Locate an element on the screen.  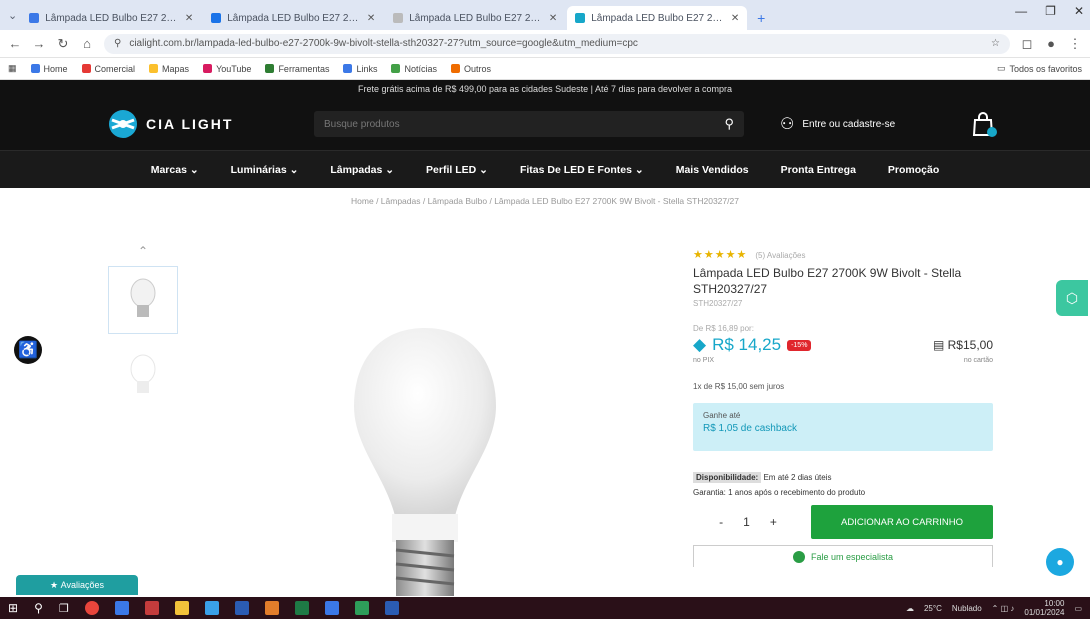
bookmark-item: Notícias is located at coordinates (414, 69).